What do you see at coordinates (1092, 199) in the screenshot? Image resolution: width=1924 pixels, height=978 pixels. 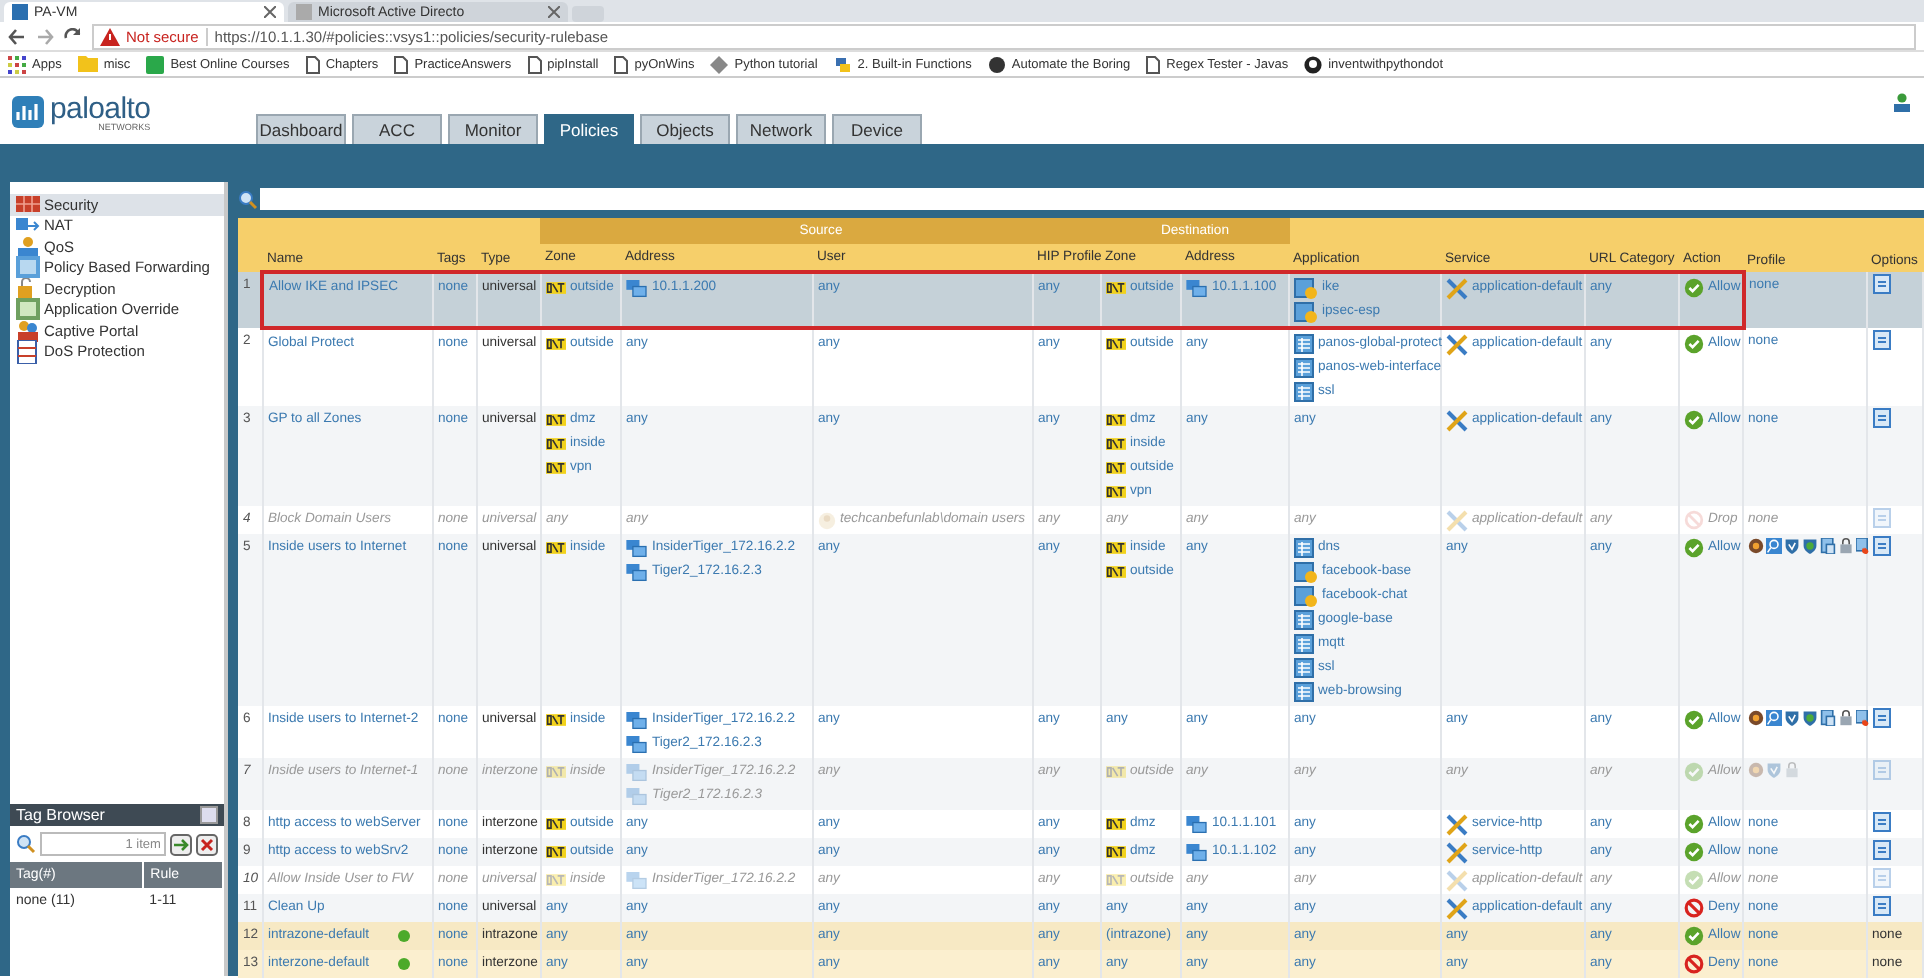 I see `filter-field` at bounding box center [1092, 199].